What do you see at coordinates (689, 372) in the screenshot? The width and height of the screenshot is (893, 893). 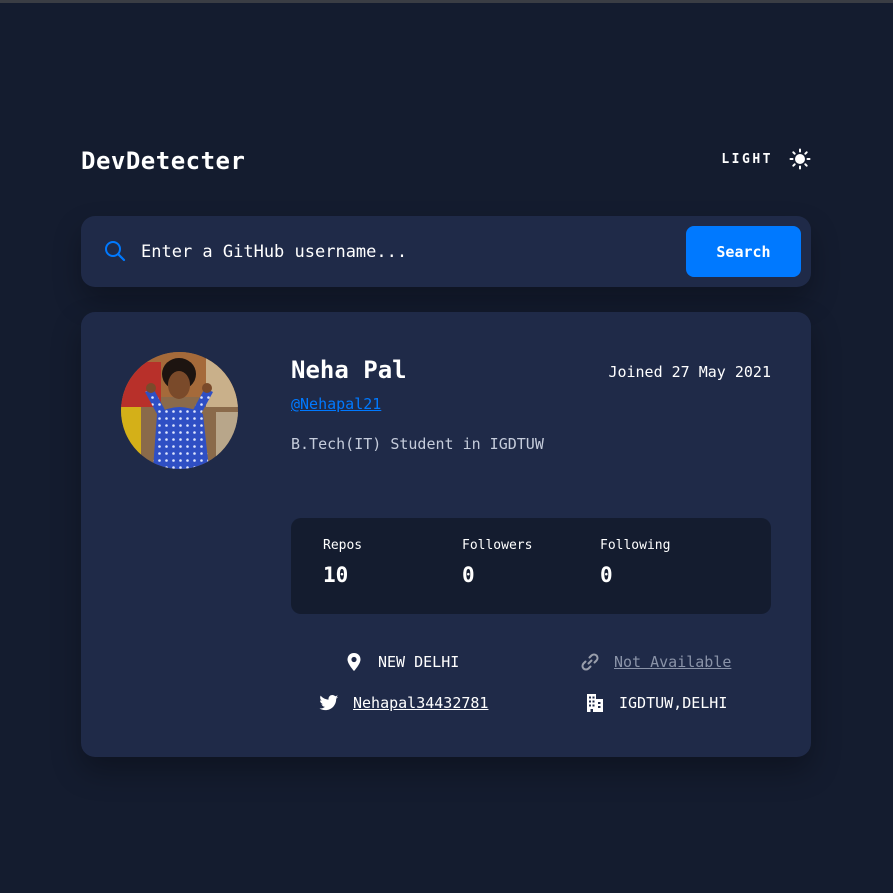 I see `joined-date: Joined 27 May 2021` at bounding box center [689, 372].